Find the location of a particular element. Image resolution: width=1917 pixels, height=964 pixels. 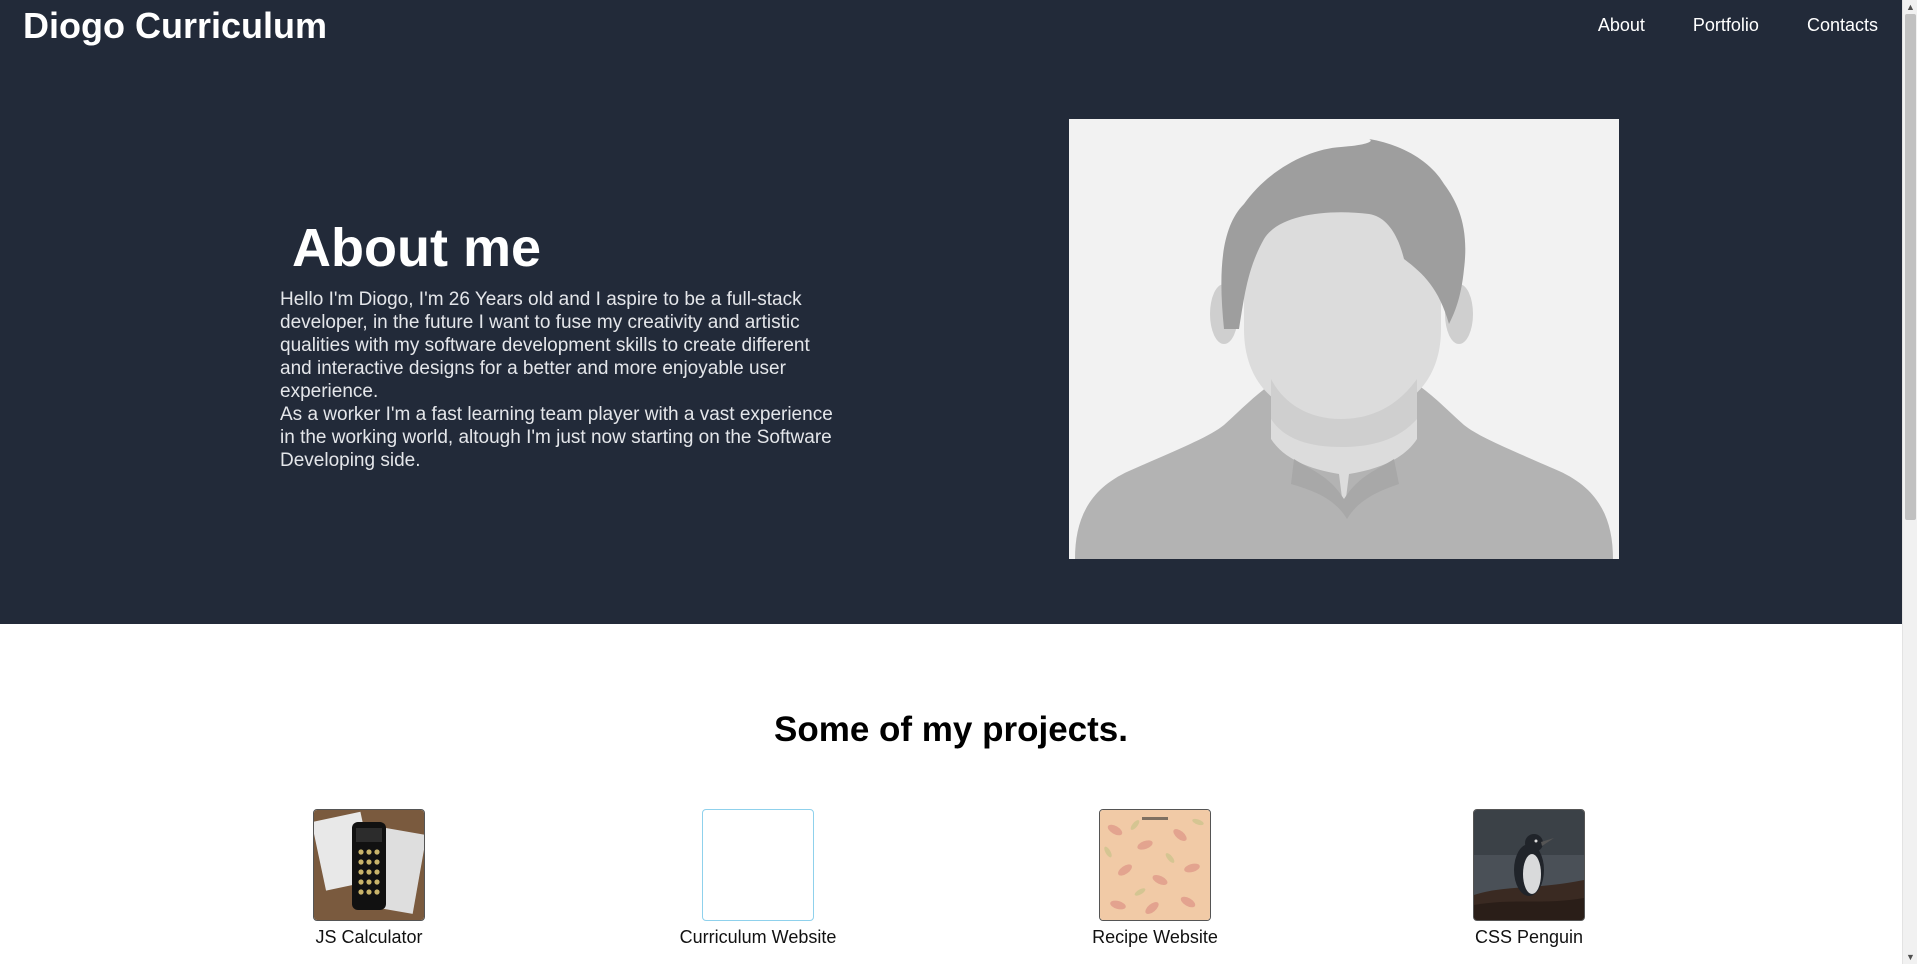

nav-about-link: About is located at coordinates (1621, 25).